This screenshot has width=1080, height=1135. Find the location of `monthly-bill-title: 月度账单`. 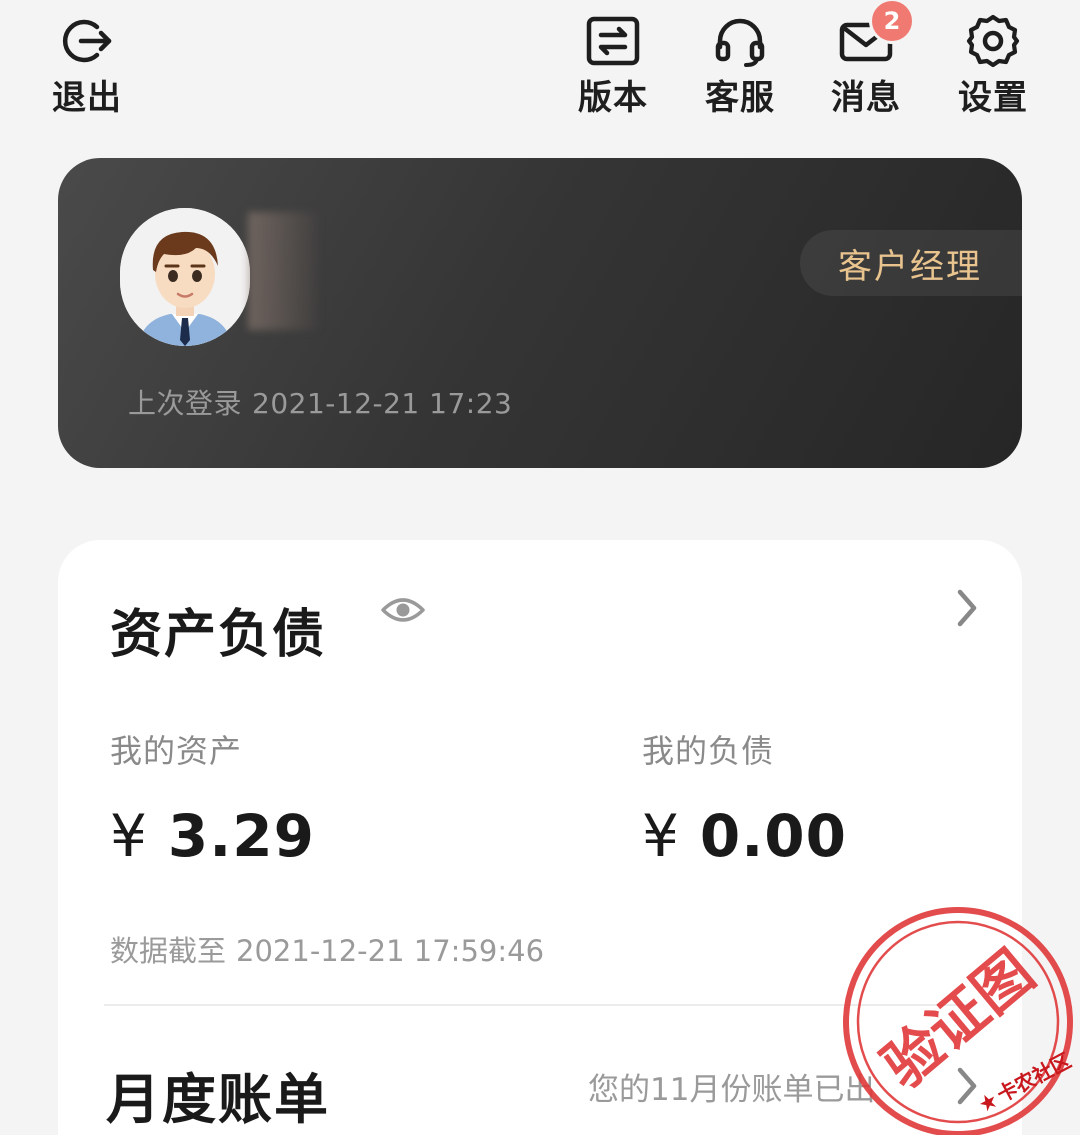

monthly-bill-title: 月度账单 is located at coordinates (218, 1094).